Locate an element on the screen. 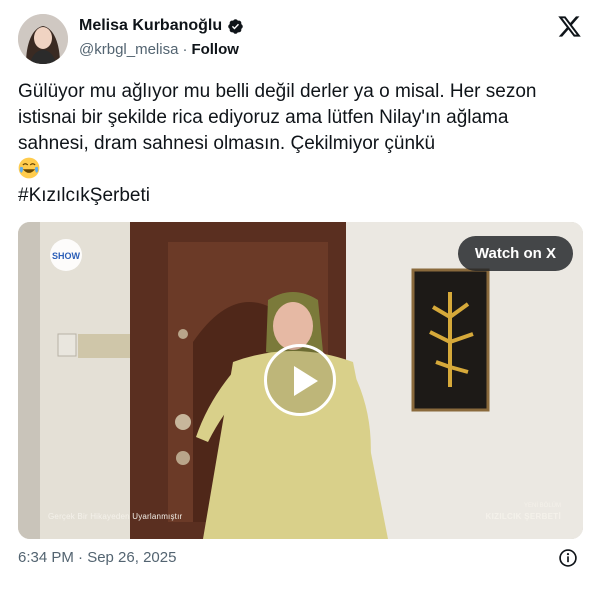 Image resolution: width=600 pixels, height=589 pixels. handle-row: @krbgl_melisa · Follow is located at coordinates (159, 49).